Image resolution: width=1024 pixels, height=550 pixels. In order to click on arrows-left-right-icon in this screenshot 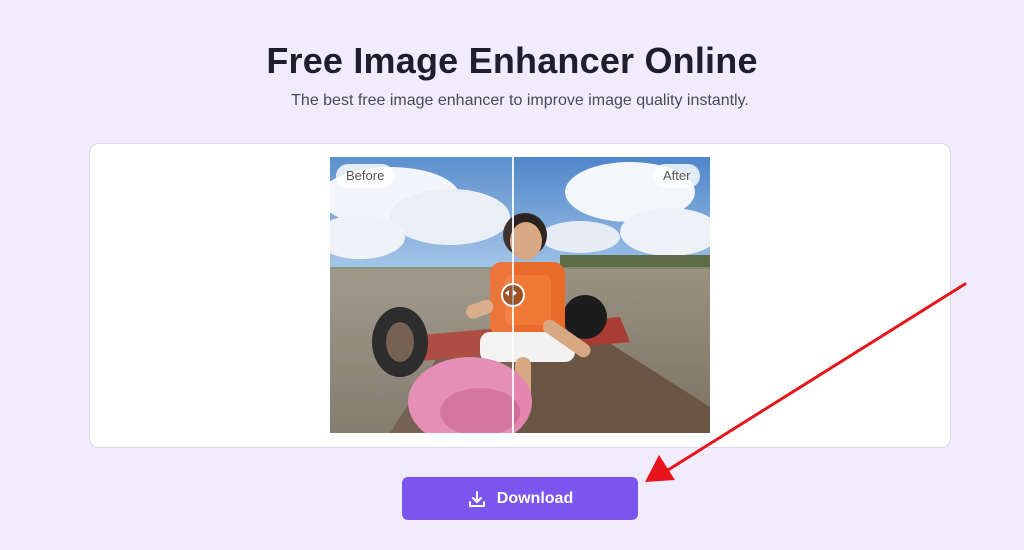, I will do `click(511, 293)`.